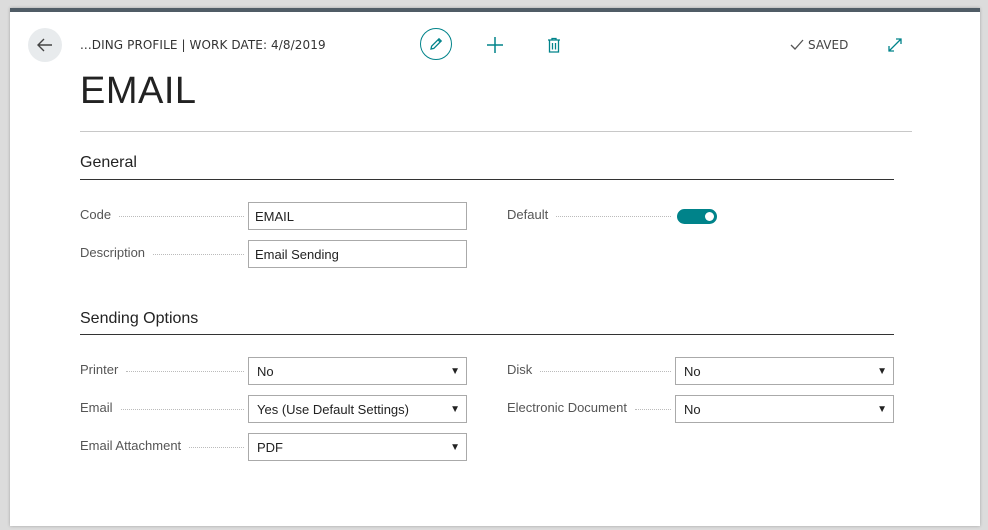 The width and height of the screenshot is (988, 530). I want to click on sending-options-section-divider, so click(487, 334).